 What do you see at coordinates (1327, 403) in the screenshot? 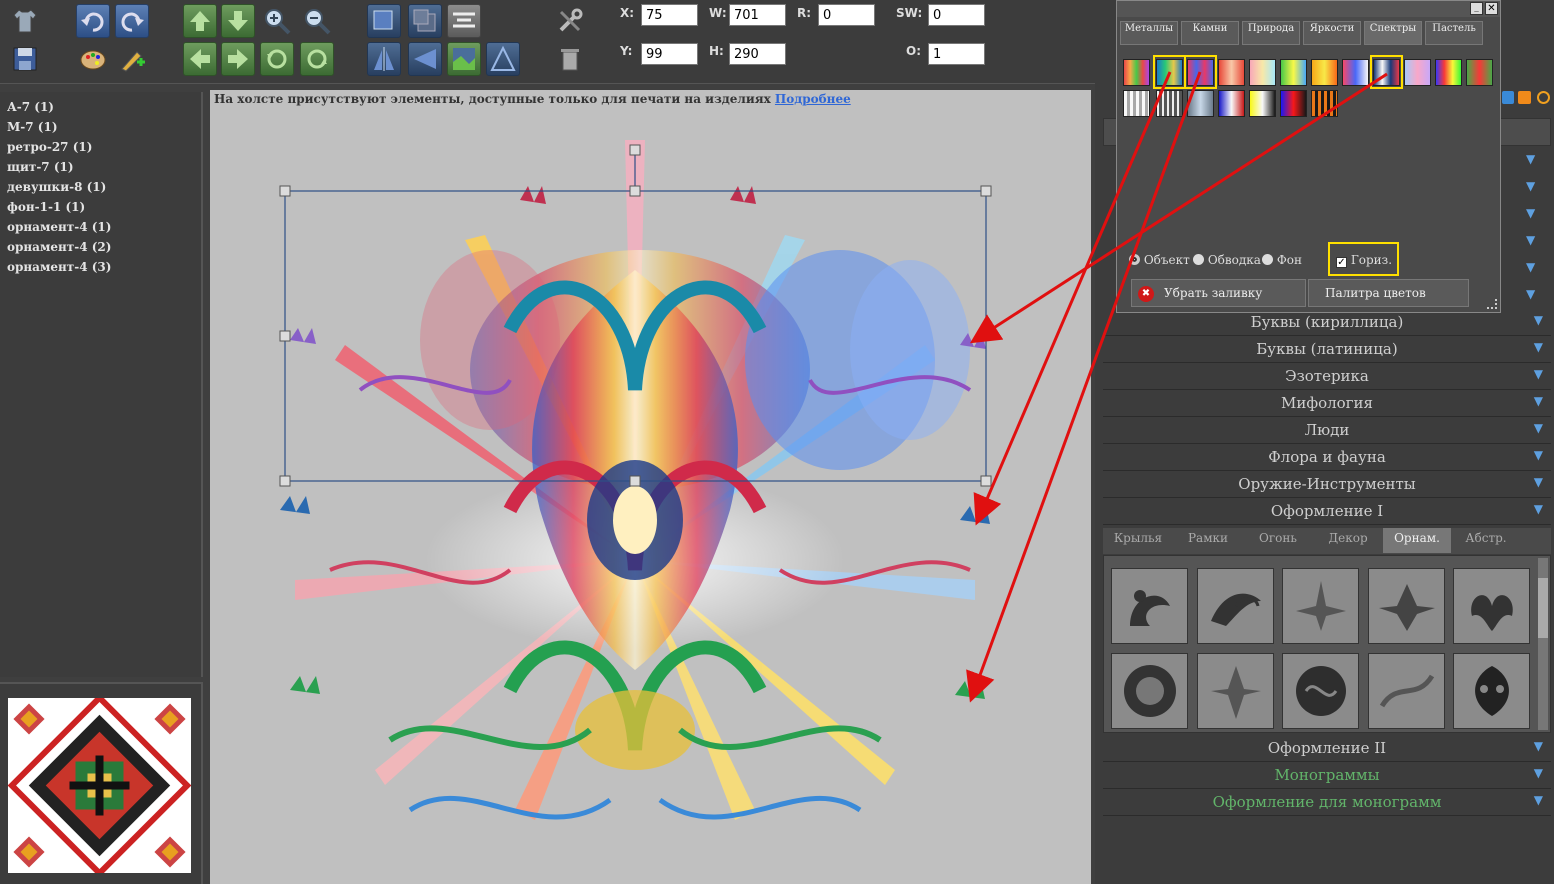
I see `category-mythology: Мифология ▼` at bounding box center [1327, 403].